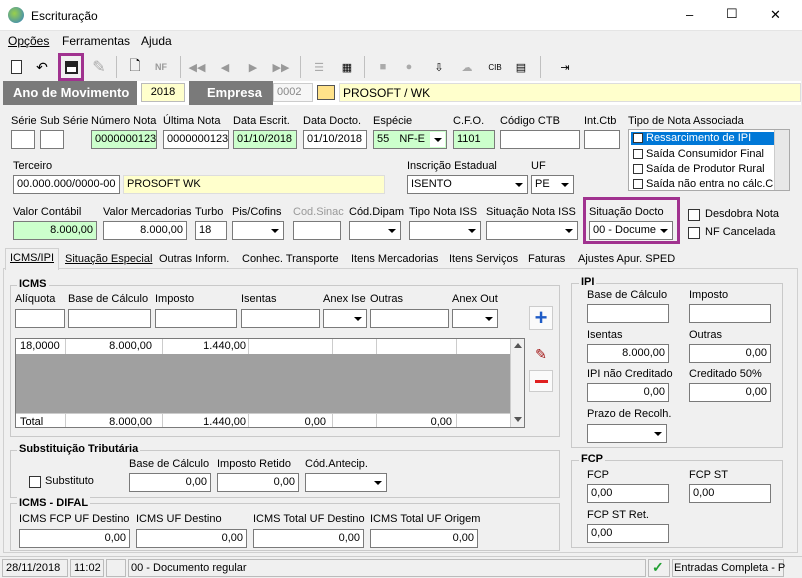  Describe the element at coordinates (711, 184) in the screenshot. I see `tipo-nota-item: Saída não entra no cálc.CI` at that location.